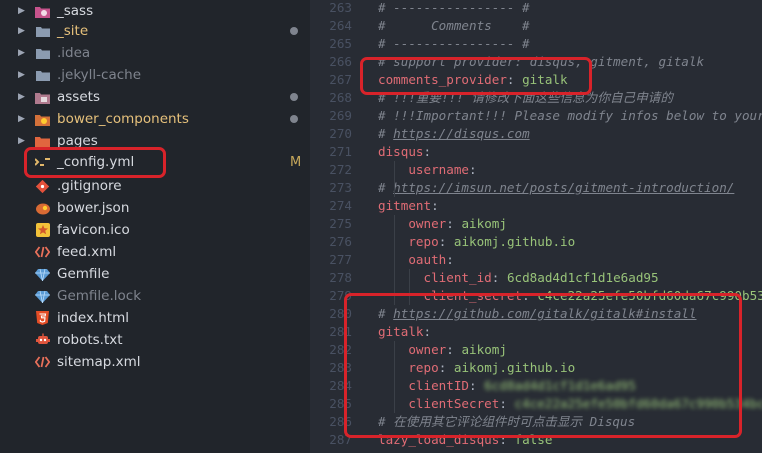  Describe the element at coordinates (155, 31) in the screenshot. I see `explorer-folder: ▶ _site` at that location.